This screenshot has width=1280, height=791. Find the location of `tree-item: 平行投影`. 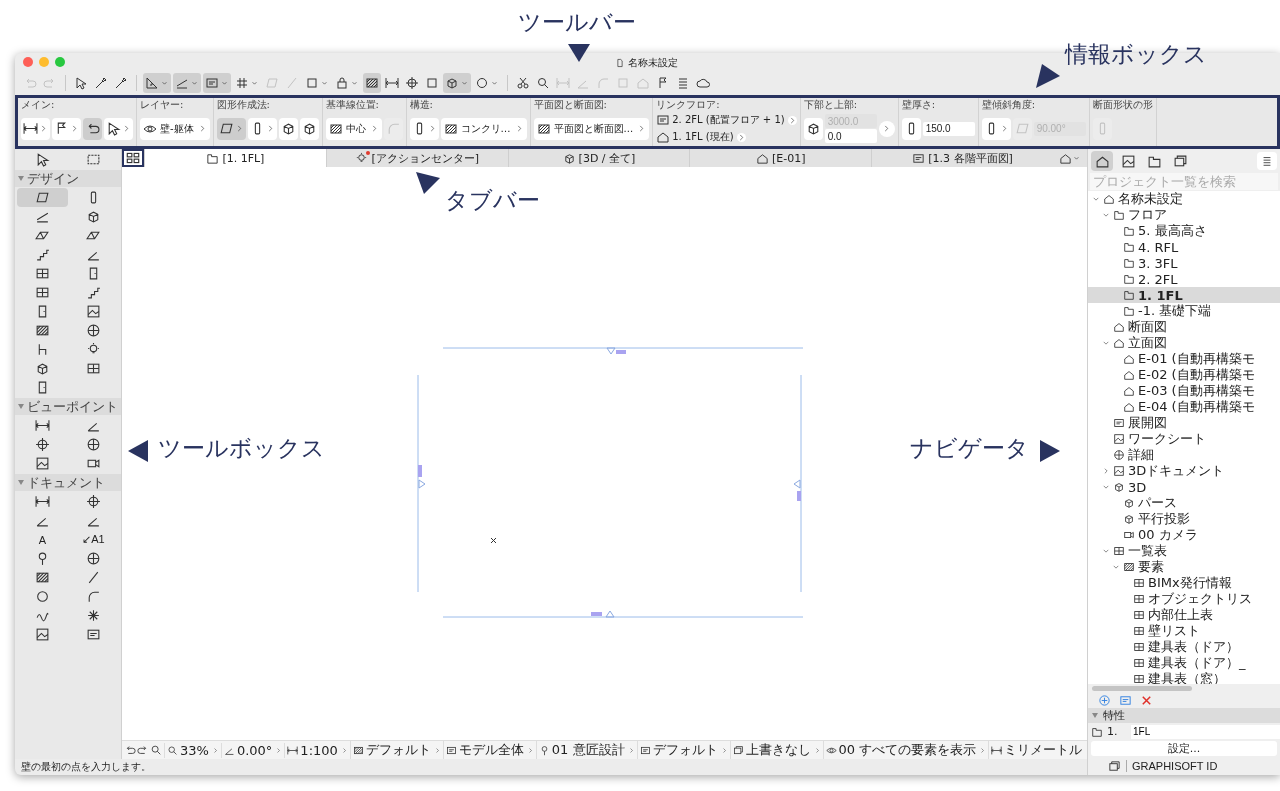

tree-item: 平行投影 is located at coordinates (1184, 519).